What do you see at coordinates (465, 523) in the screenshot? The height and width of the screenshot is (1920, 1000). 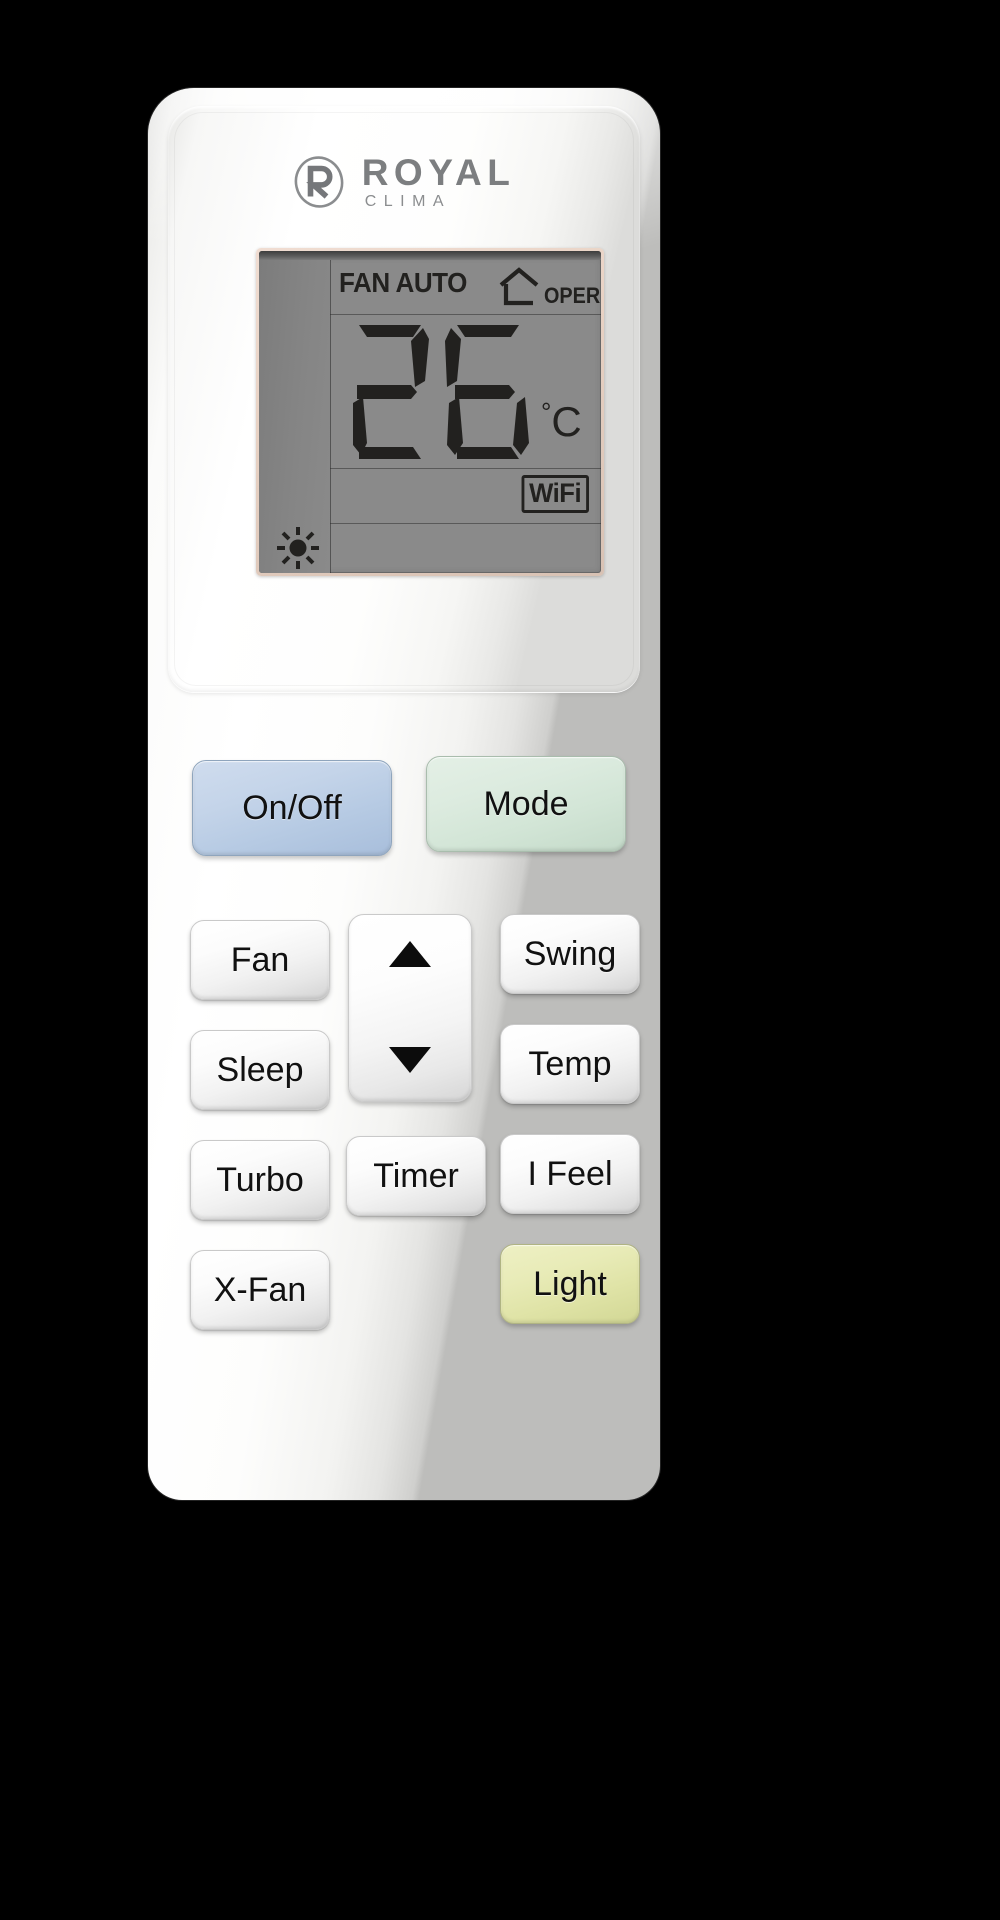 I see `lcd-divider-row3` at bounding box center [465, 523].